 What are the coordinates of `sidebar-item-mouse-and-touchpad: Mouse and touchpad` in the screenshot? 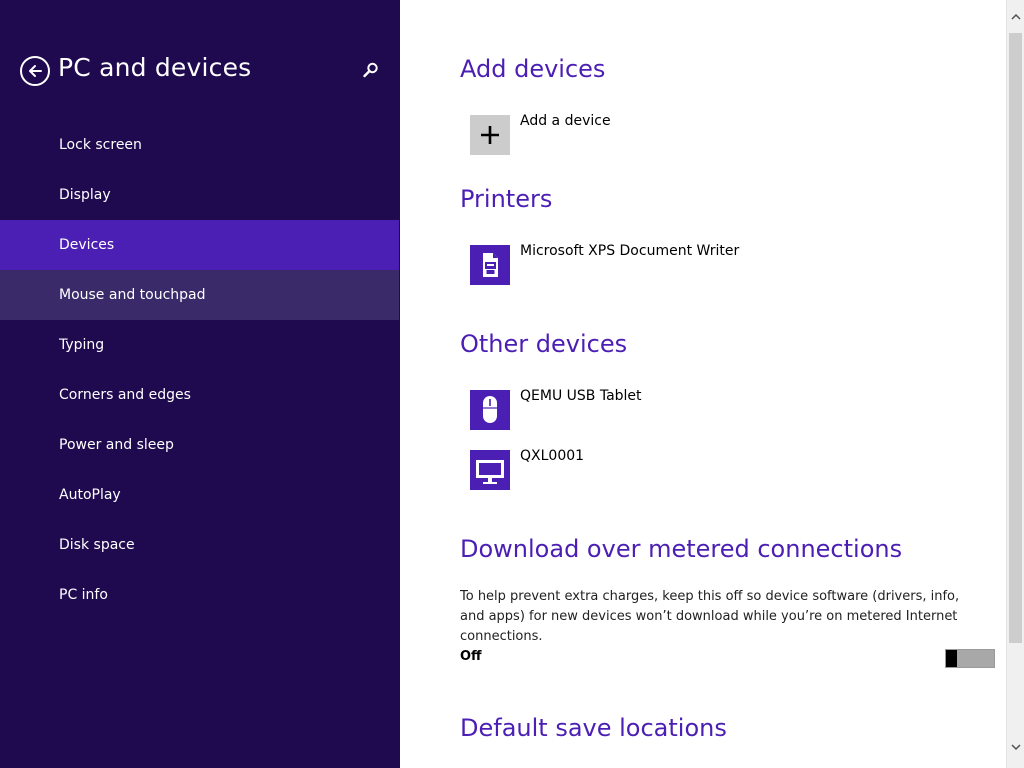 It's located at (199, 295).